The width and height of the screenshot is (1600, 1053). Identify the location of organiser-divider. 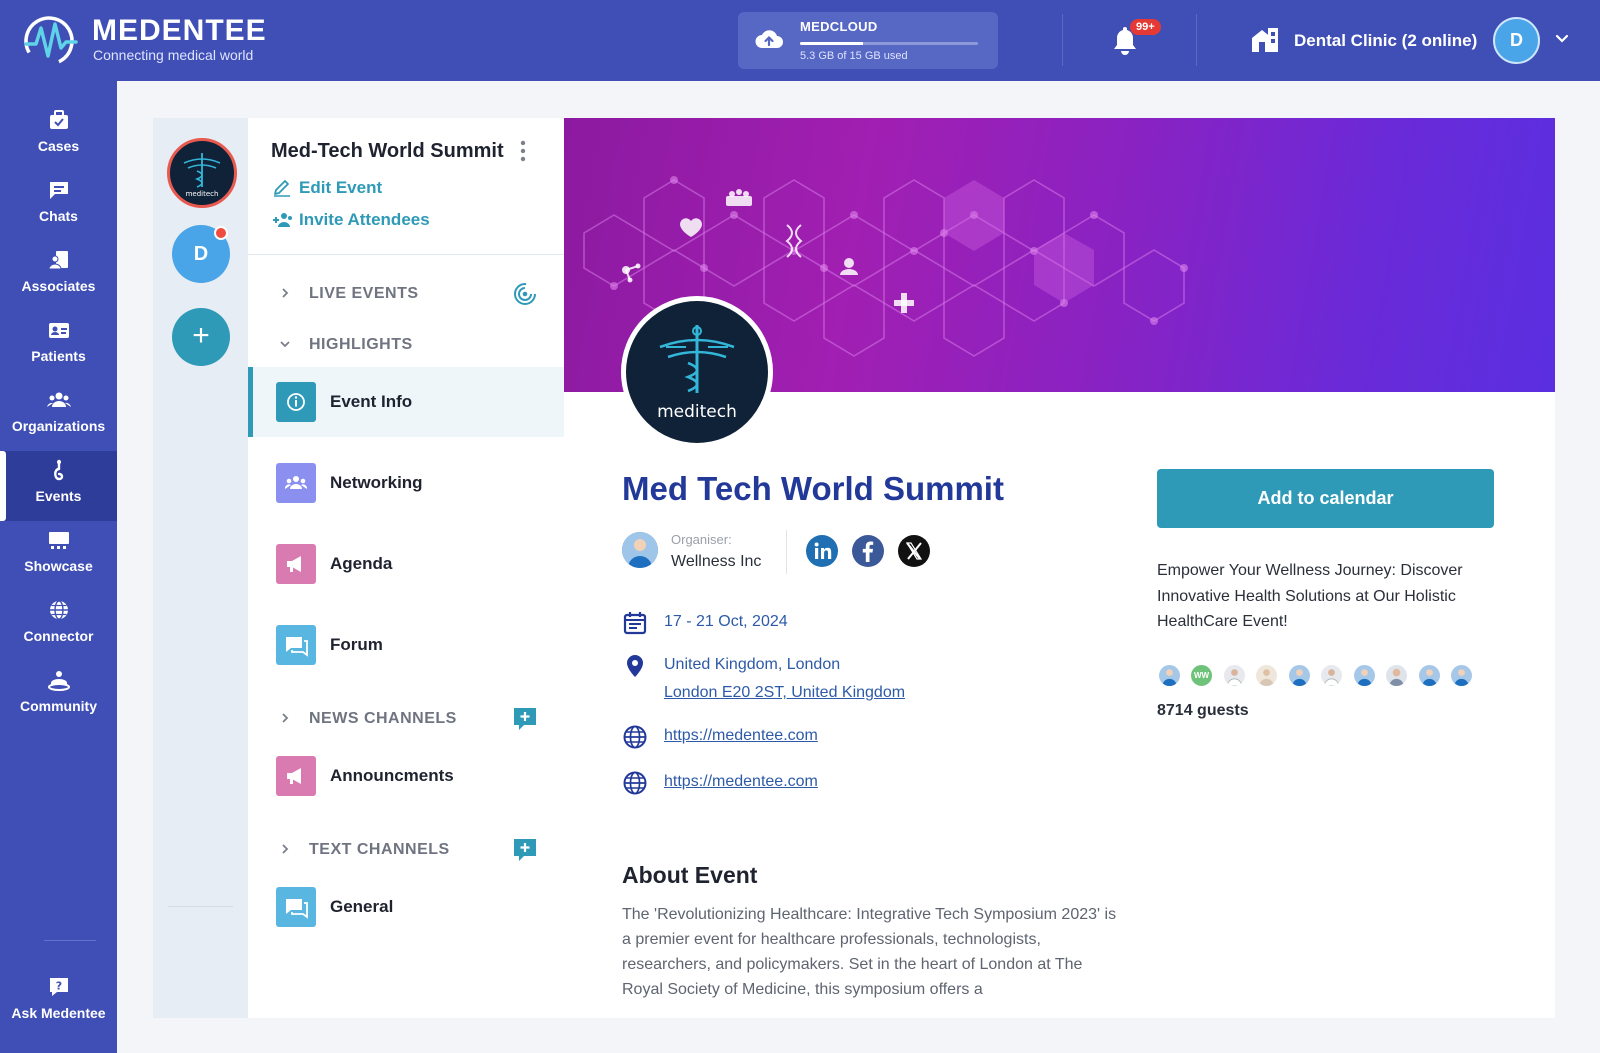
(786, 552).